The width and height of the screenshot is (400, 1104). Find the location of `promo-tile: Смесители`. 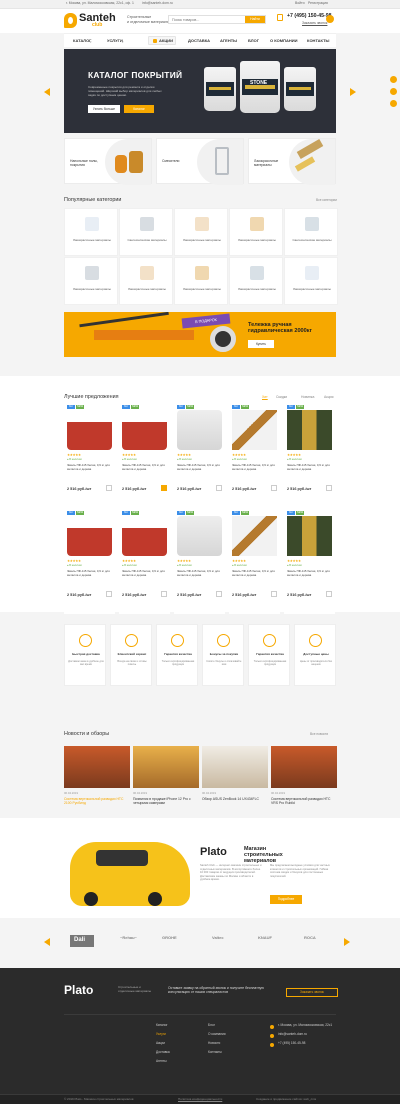

promo-tile: Смесители is located at coordinates (200, 161).